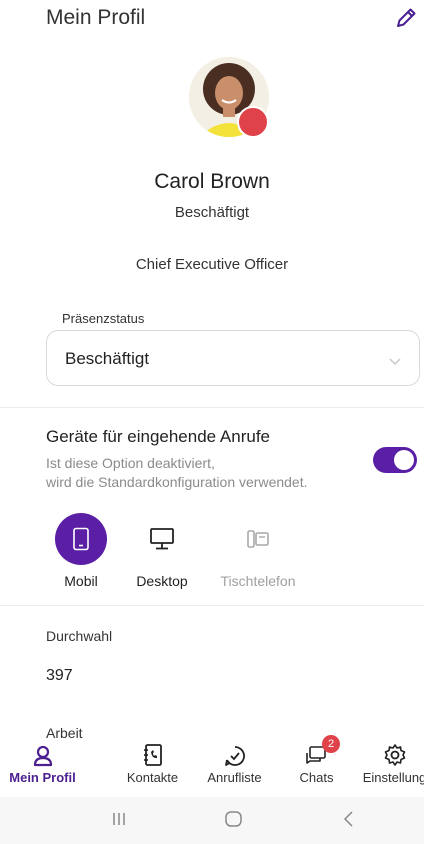  I want to click on pencil-icon, so click(406, 18).